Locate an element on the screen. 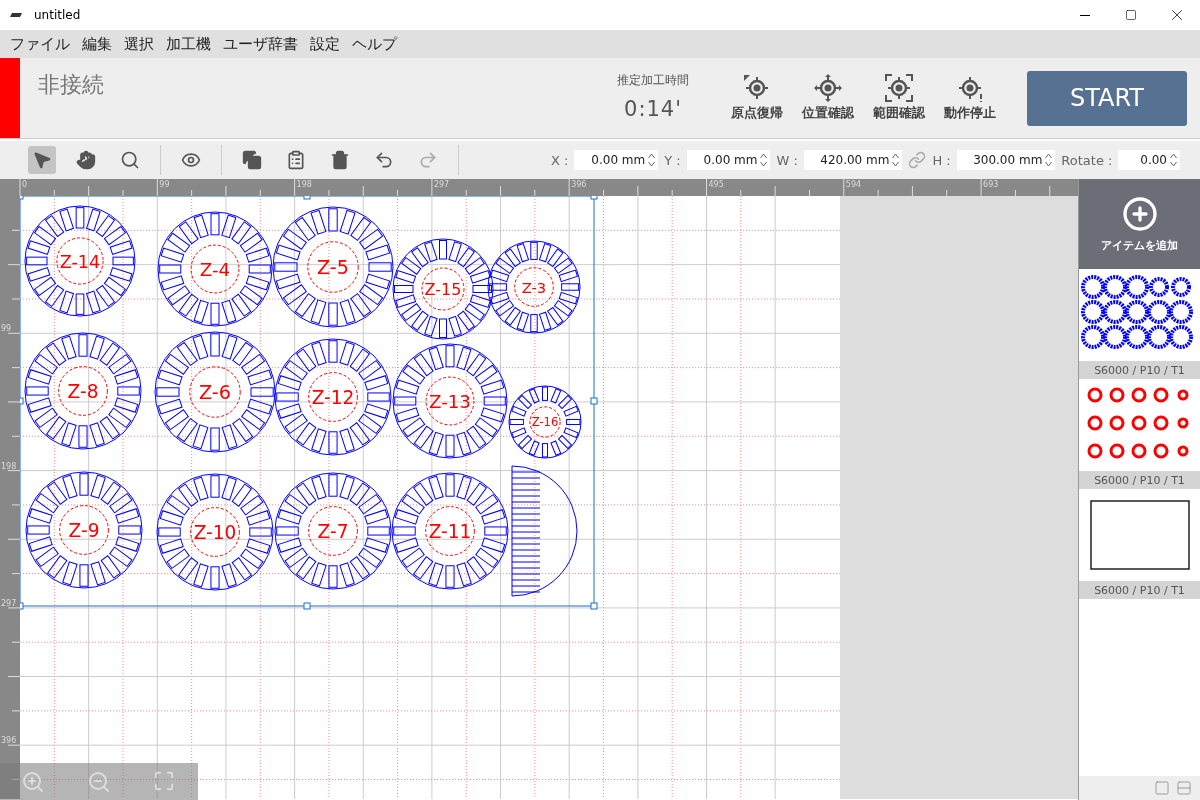 The width and height of the screenshot is (1200, 800). field-label: Y : is located at coordinates (672, 160).